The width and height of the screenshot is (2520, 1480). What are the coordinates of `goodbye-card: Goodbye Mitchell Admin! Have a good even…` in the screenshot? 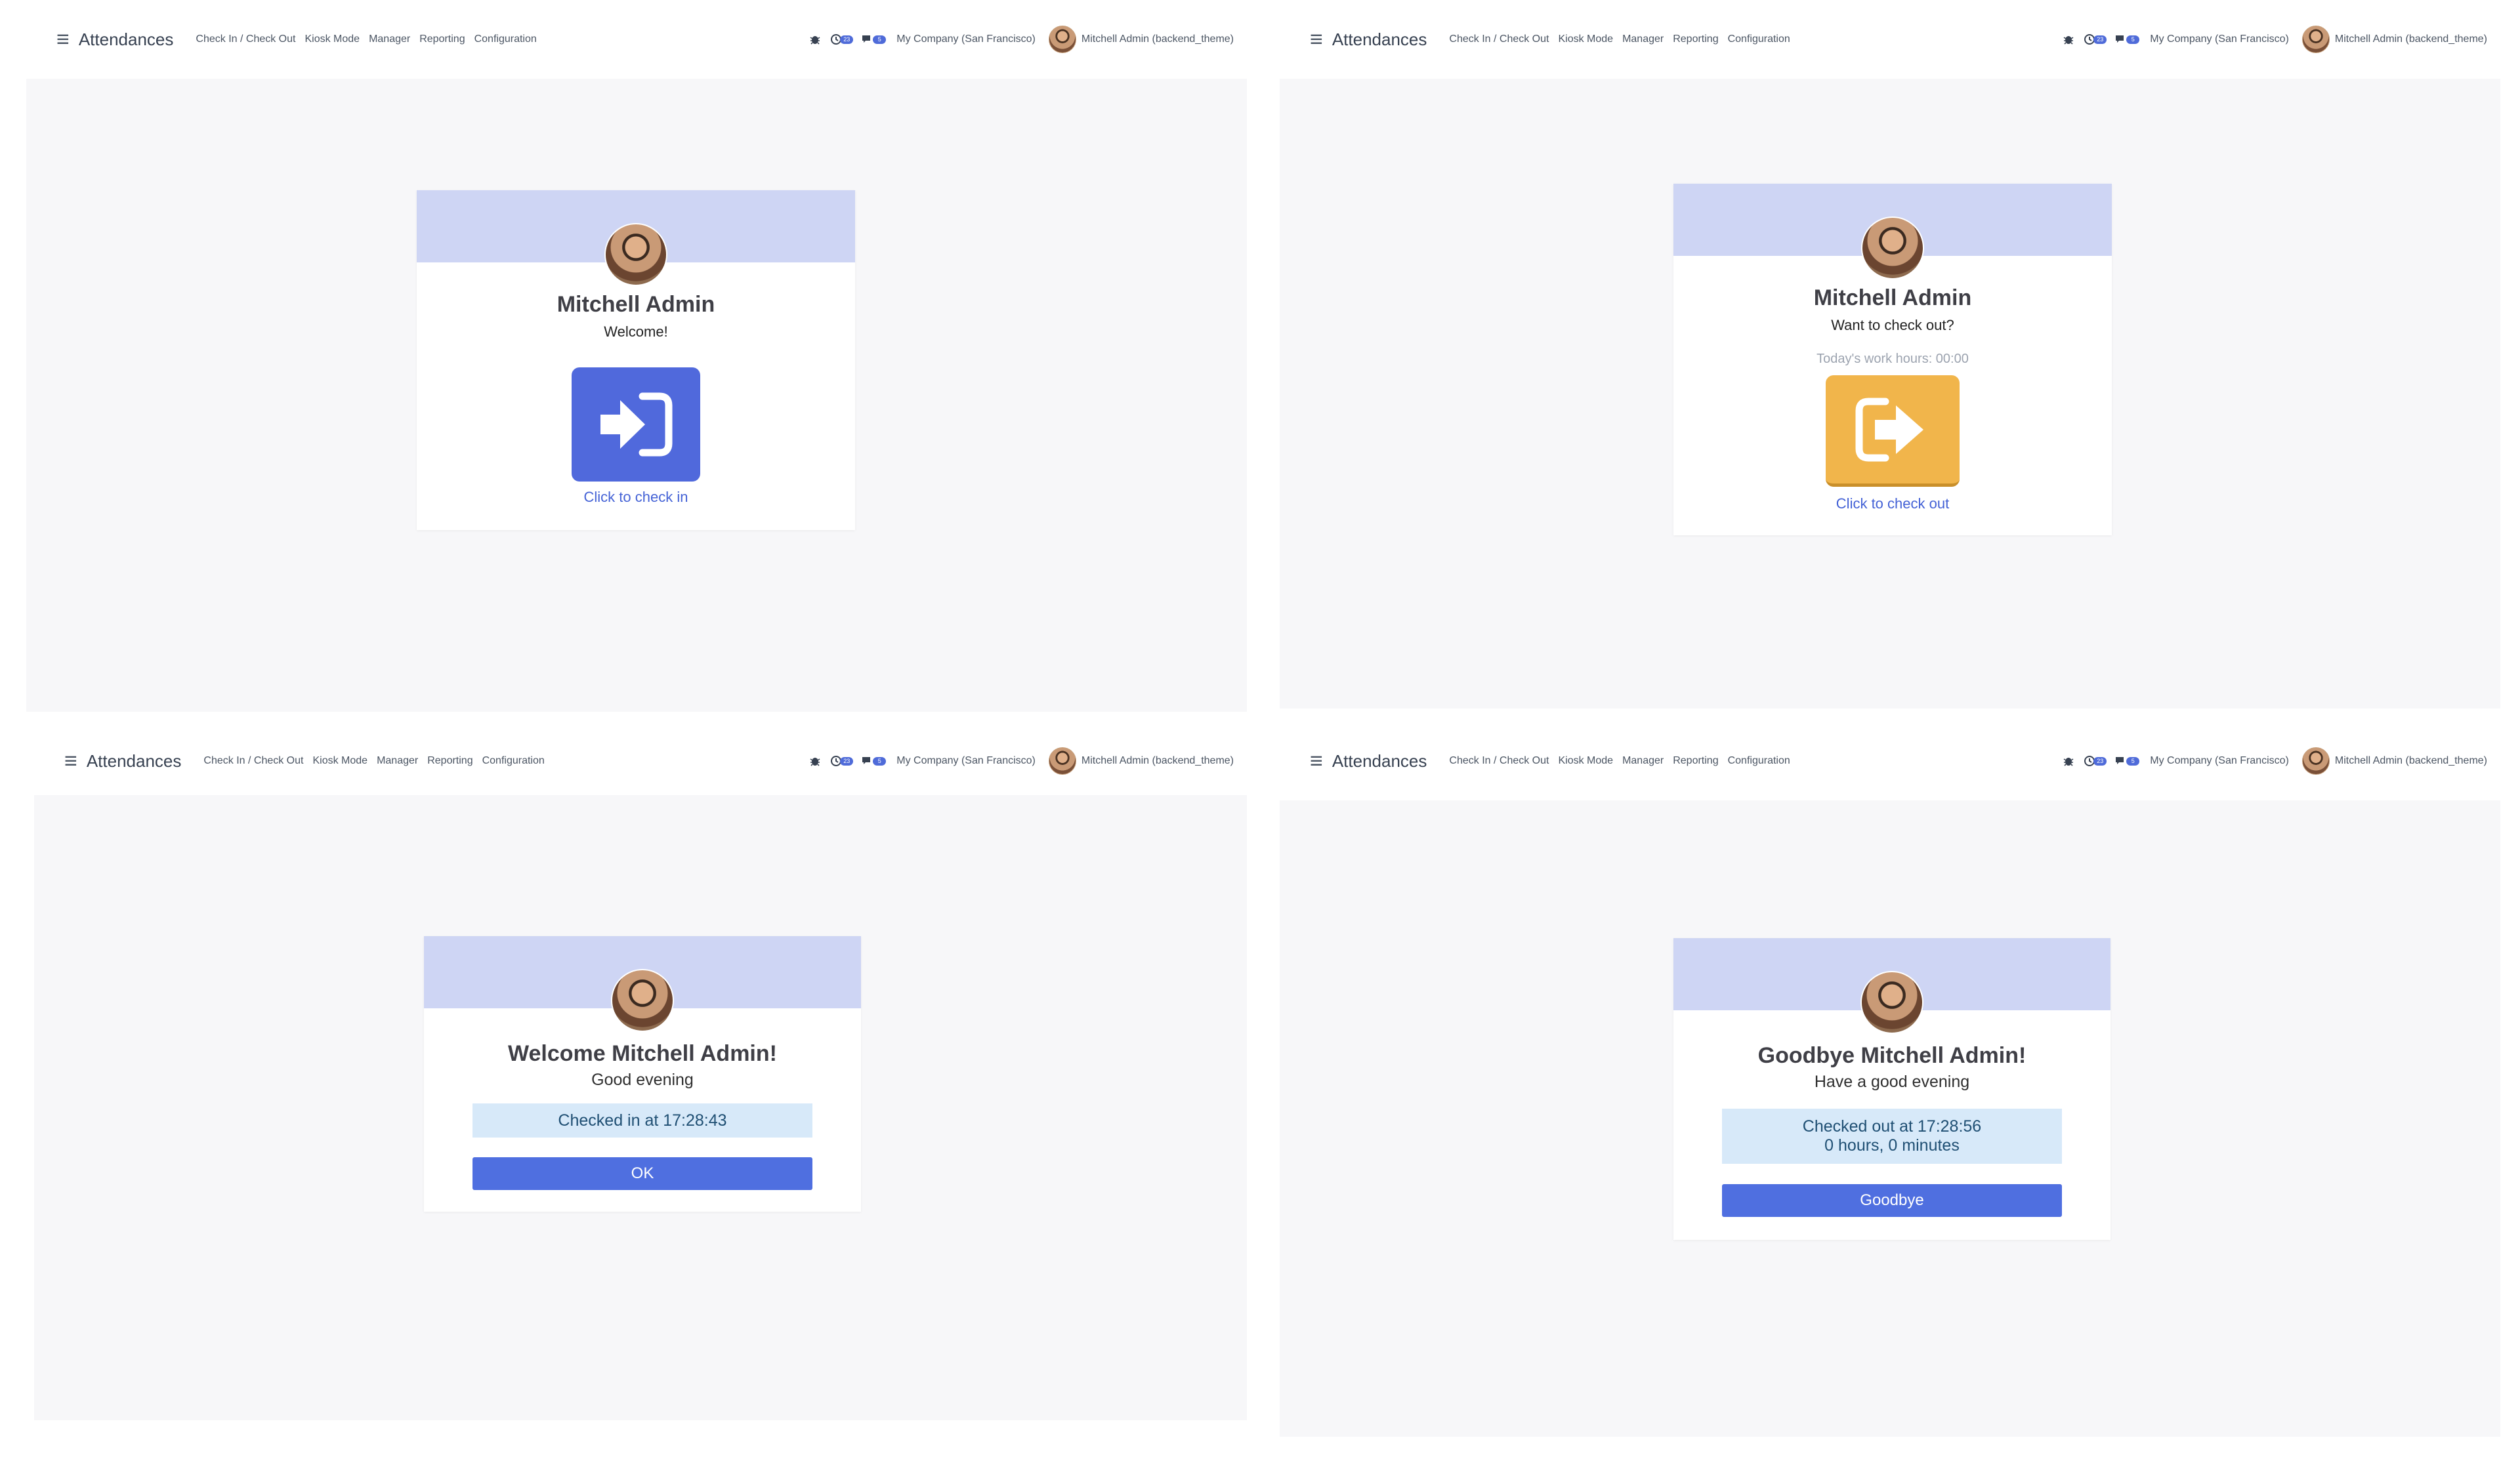 It's located at (1891, 1089).